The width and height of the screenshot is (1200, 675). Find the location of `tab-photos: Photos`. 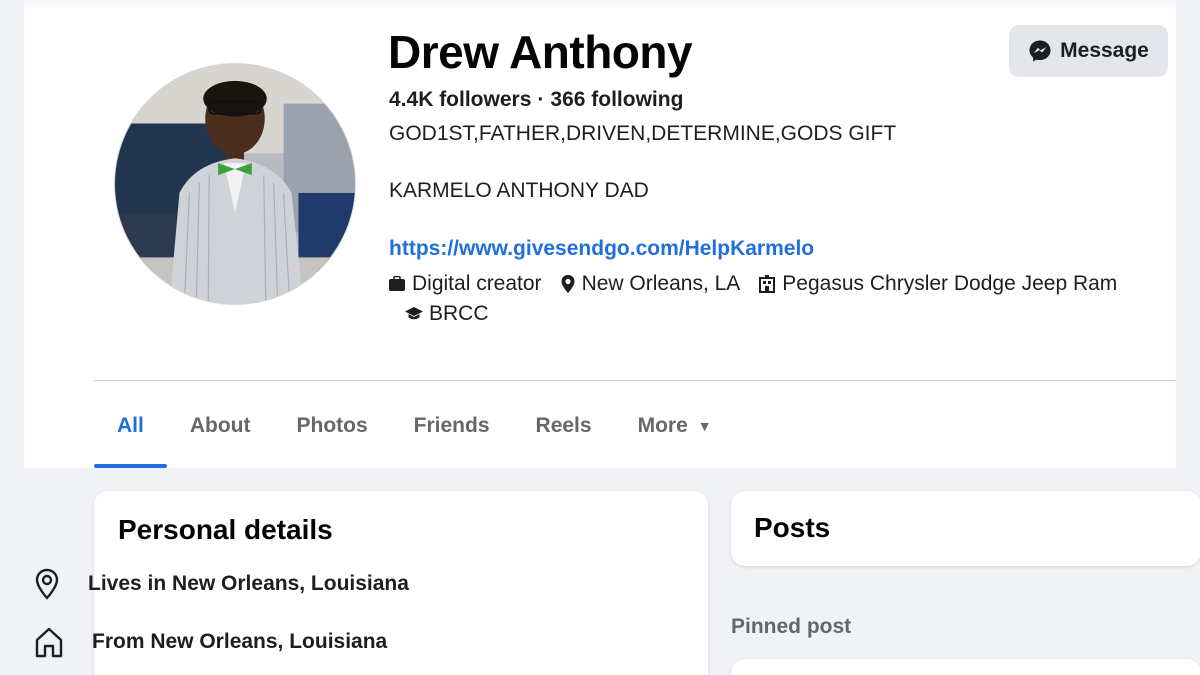

tab-photos: Photos is located at coordinates (332, 426).